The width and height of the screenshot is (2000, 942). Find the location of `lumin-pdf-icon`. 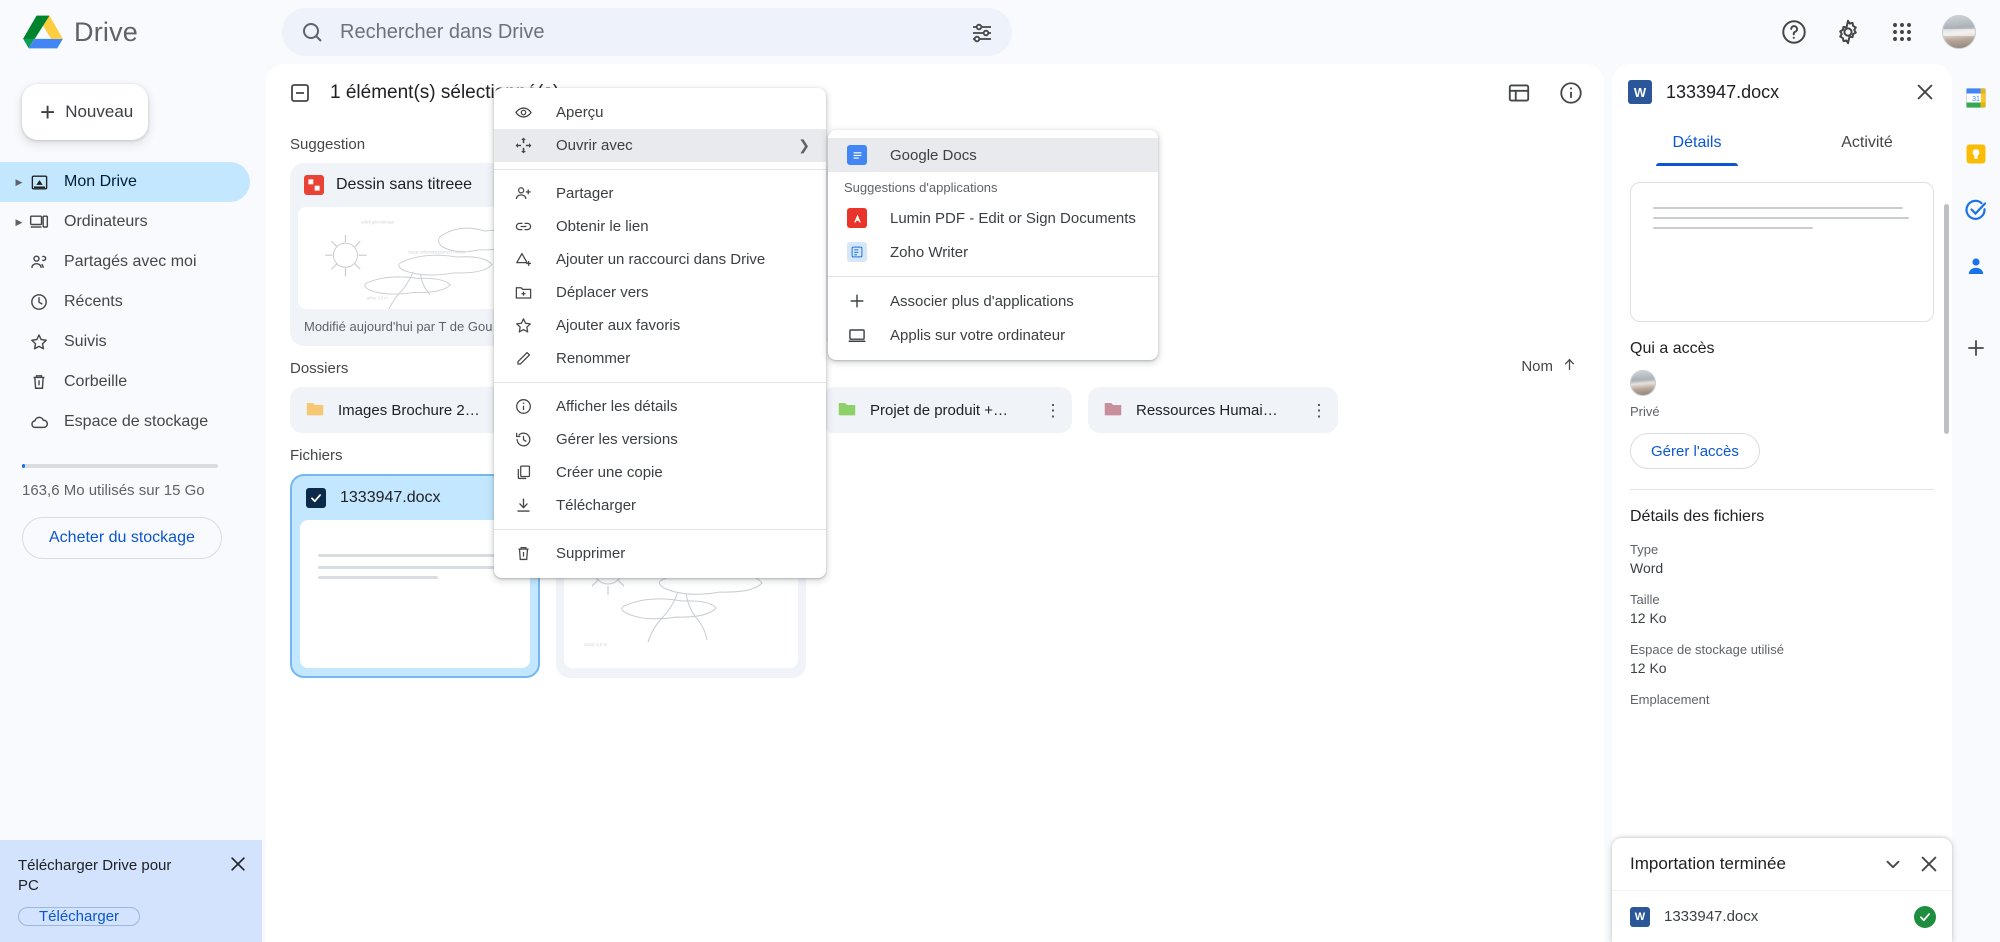

lumin-pdf-icon is located at coordinates (857, 218).